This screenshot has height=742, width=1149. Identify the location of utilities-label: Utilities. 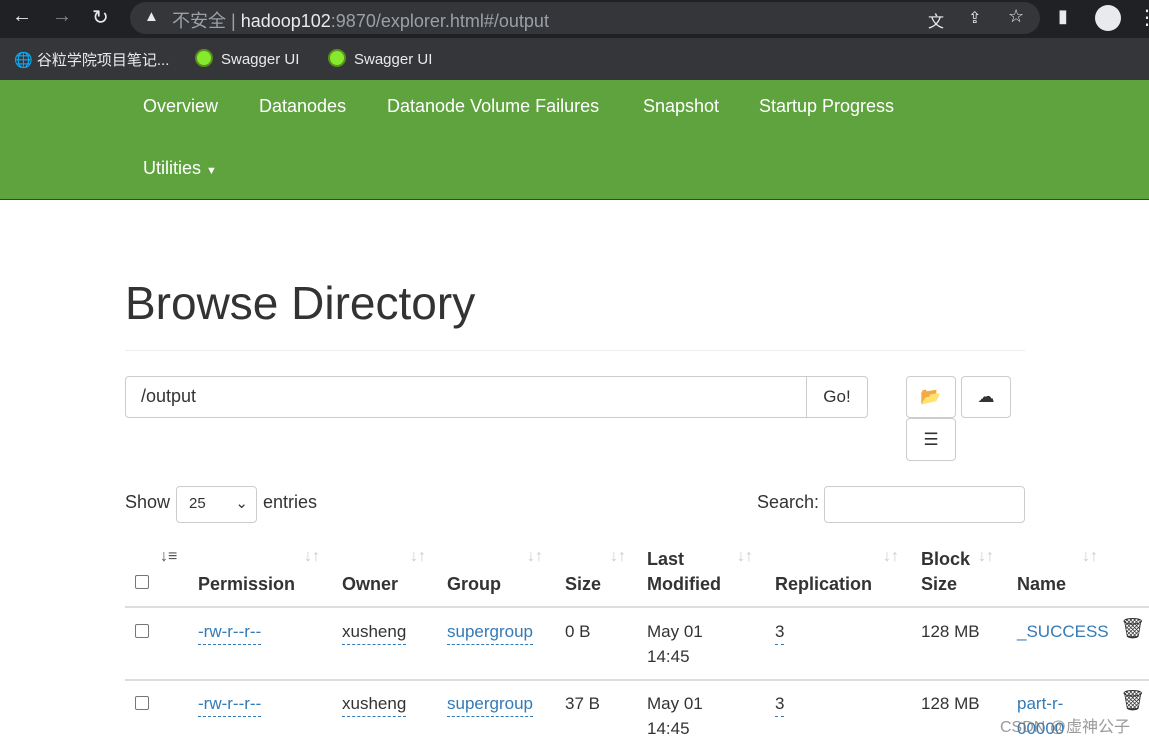
(172, 168).